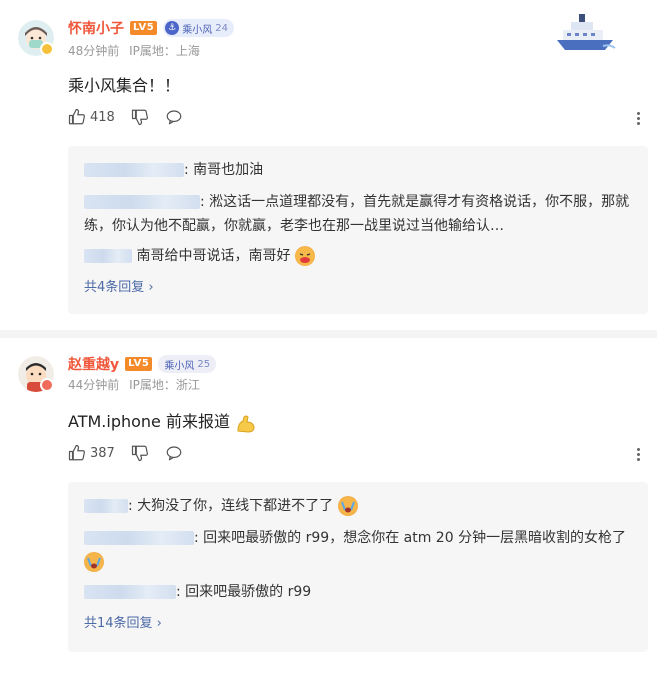 Image resolution: width=657 pixels, height=683 pixels. What do you see at coordinates (93, 364) in the screenshot?
I see `username: 赵重越y` at bounding box center [93, 364].